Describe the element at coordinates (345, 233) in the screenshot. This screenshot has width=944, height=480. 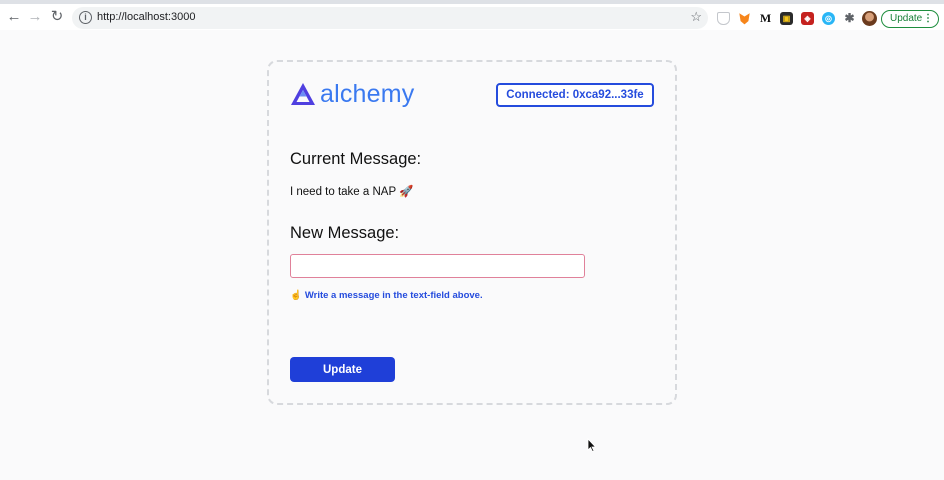
I see `new-message-heading: New Message:` at that location.